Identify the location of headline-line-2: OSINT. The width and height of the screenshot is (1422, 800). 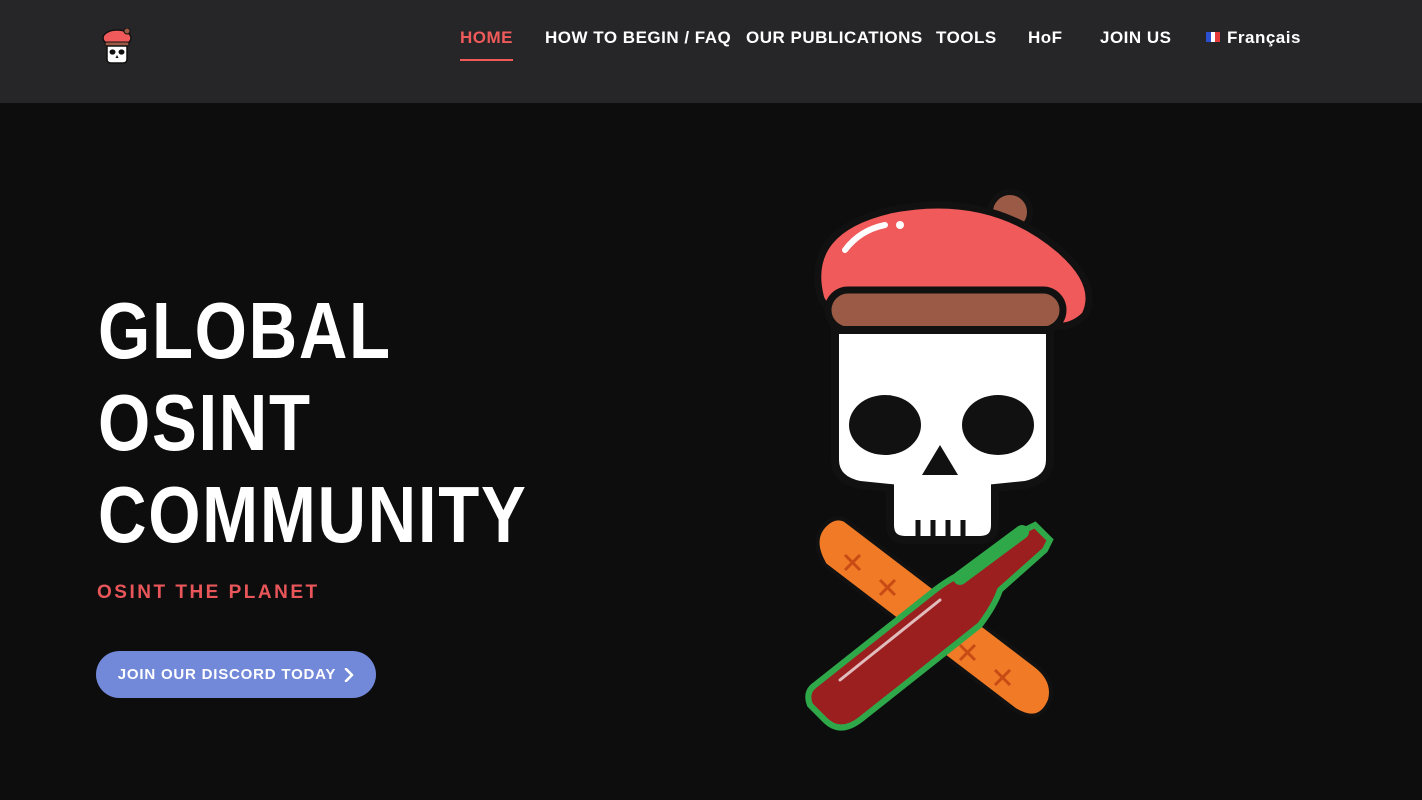
(205, 422).